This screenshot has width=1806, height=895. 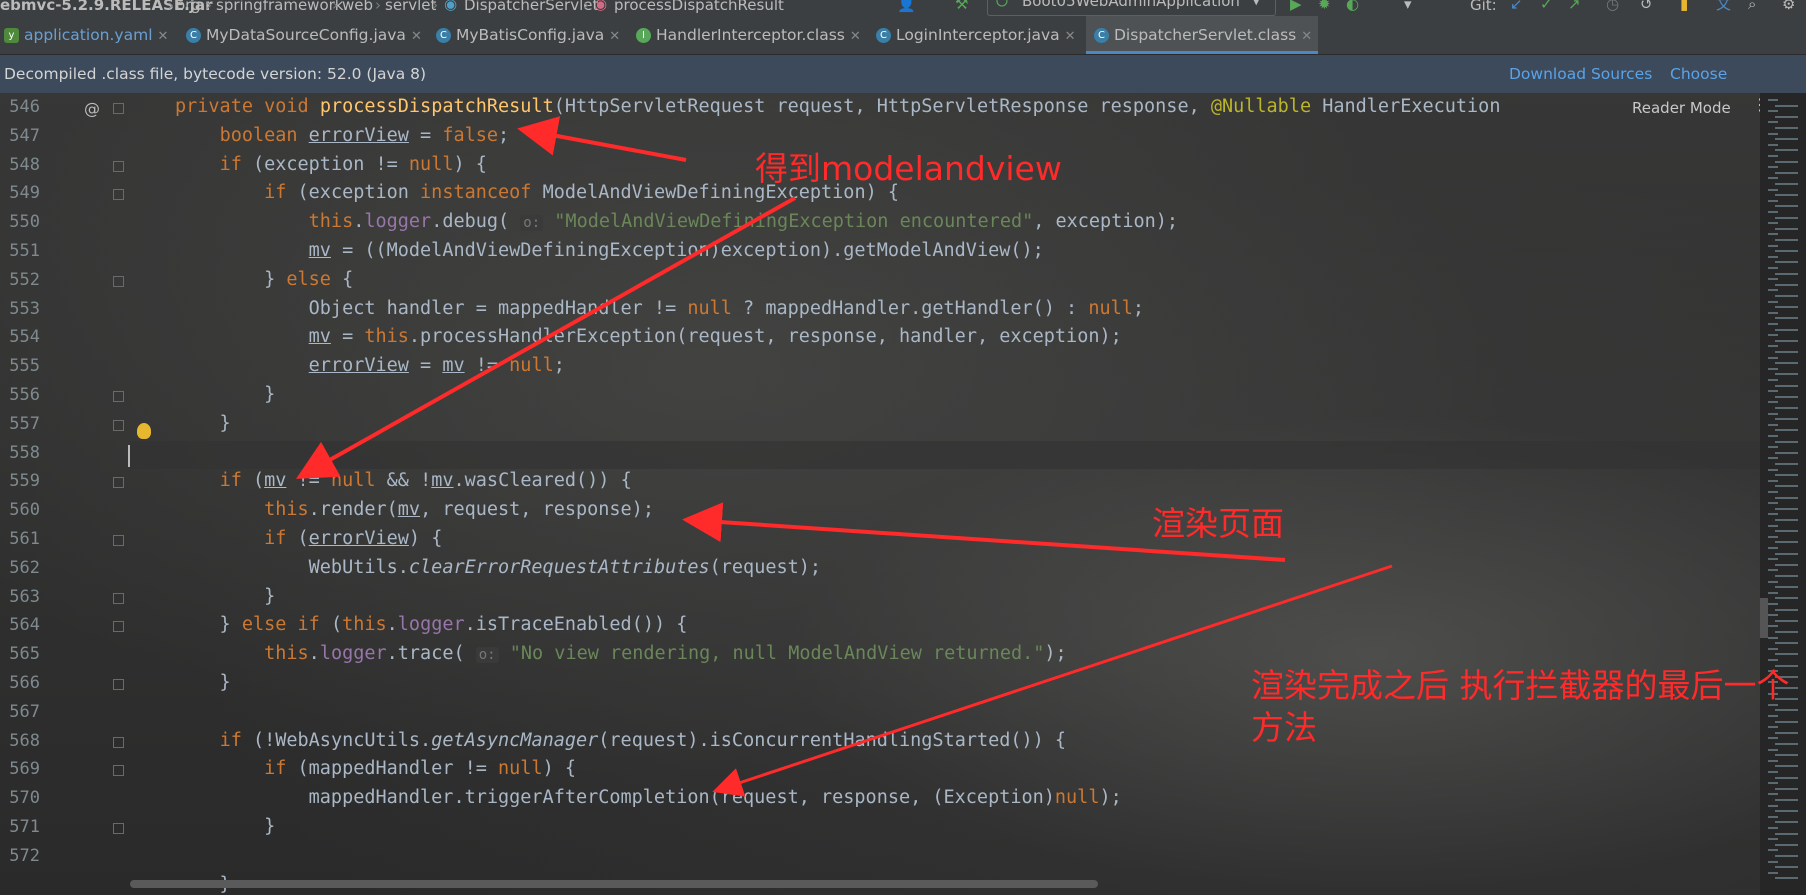 What do you see at coordinates (308, 539) in the screenshot?
I see `code-line: if (errorView) {` at bounding box center [308, 539].